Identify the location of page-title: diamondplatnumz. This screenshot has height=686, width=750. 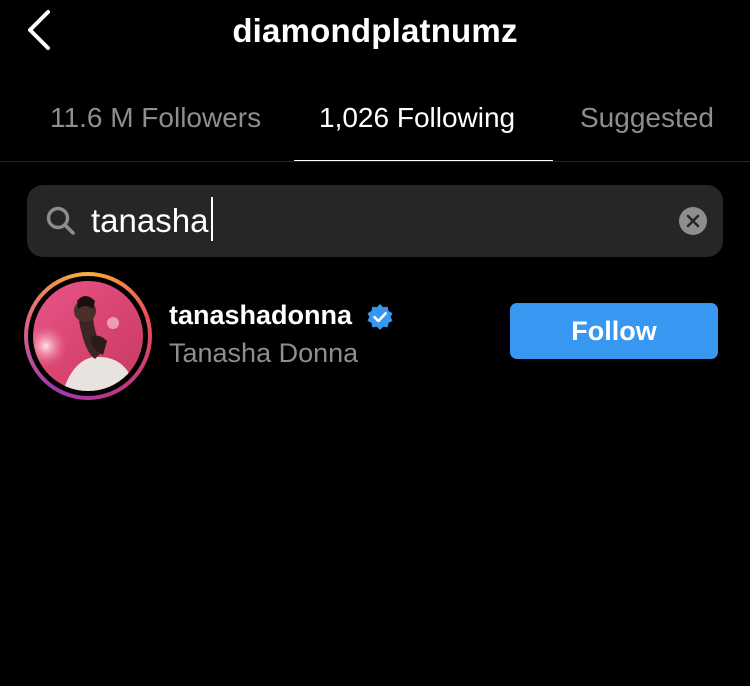
(375, 30).